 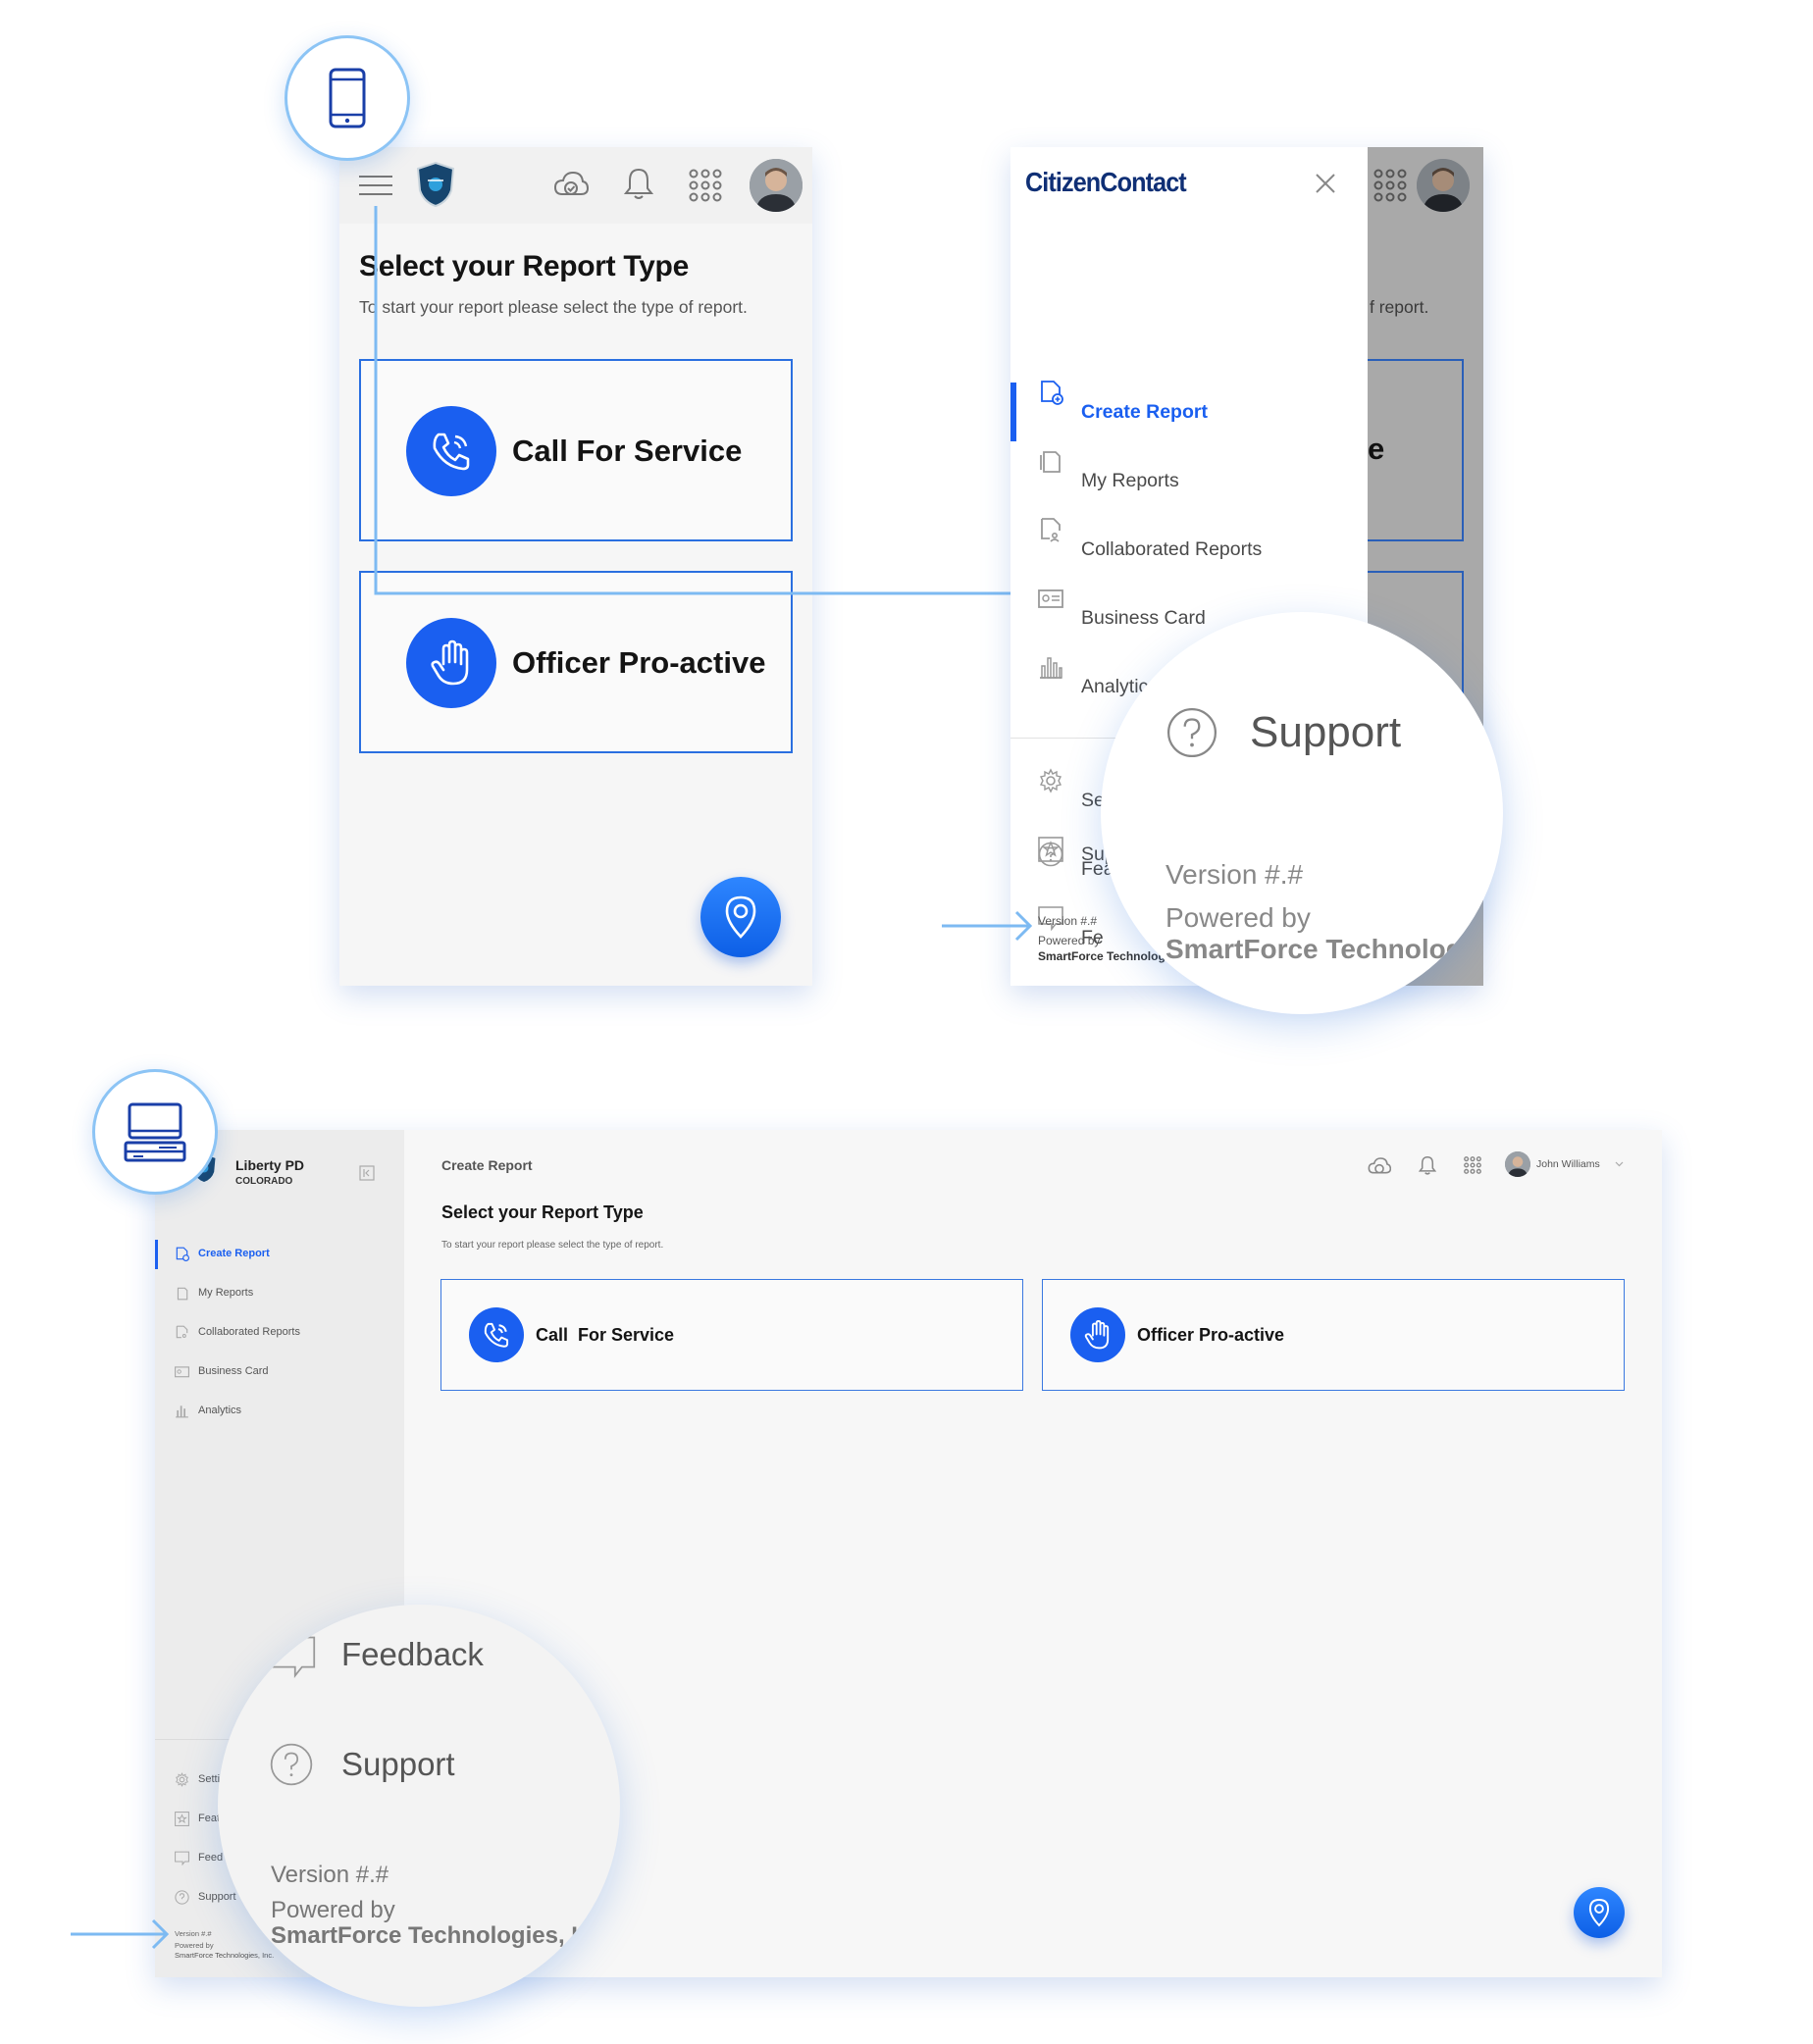 I want to click on sidebar-item-label: Analytics, so click(x=220, y=1411).